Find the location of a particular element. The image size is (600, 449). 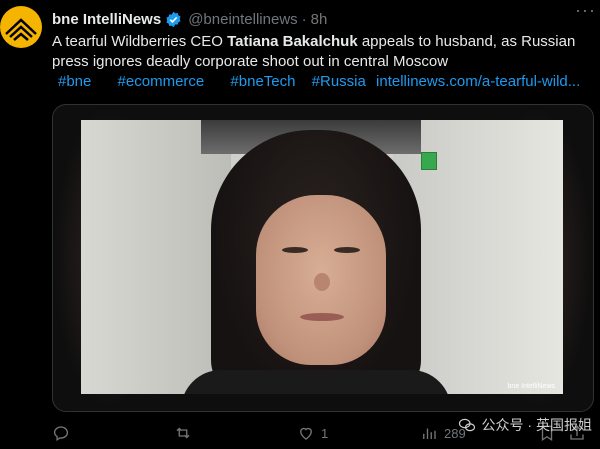

person-shoulders is located at coordinates (316, 382).